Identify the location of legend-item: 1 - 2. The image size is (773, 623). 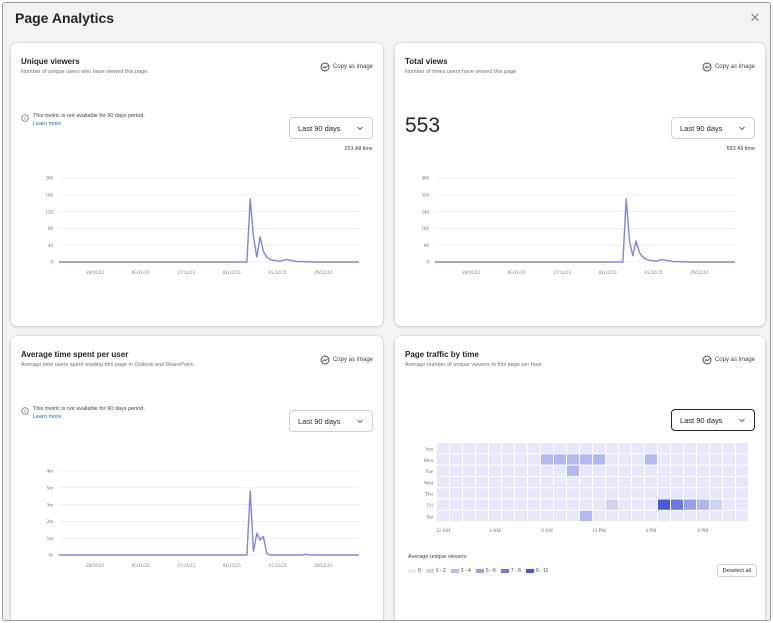
(435, 571).